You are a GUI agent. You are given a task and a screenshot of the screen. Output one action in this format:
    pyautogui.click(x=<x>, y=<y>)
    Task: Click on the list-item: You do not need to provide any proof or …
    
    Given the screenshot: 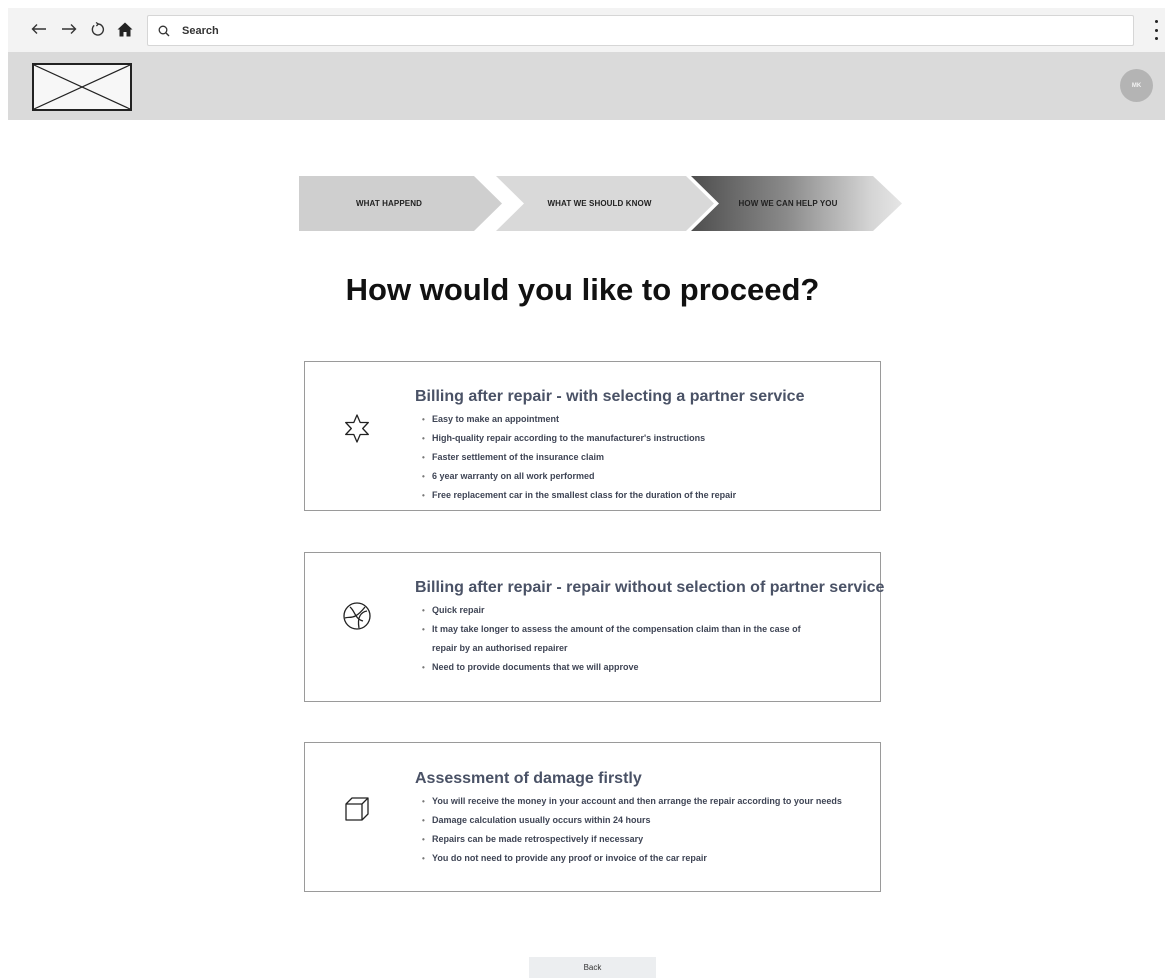 What is the action you would take?
    pyautogui.click(x=649, y=858)
    